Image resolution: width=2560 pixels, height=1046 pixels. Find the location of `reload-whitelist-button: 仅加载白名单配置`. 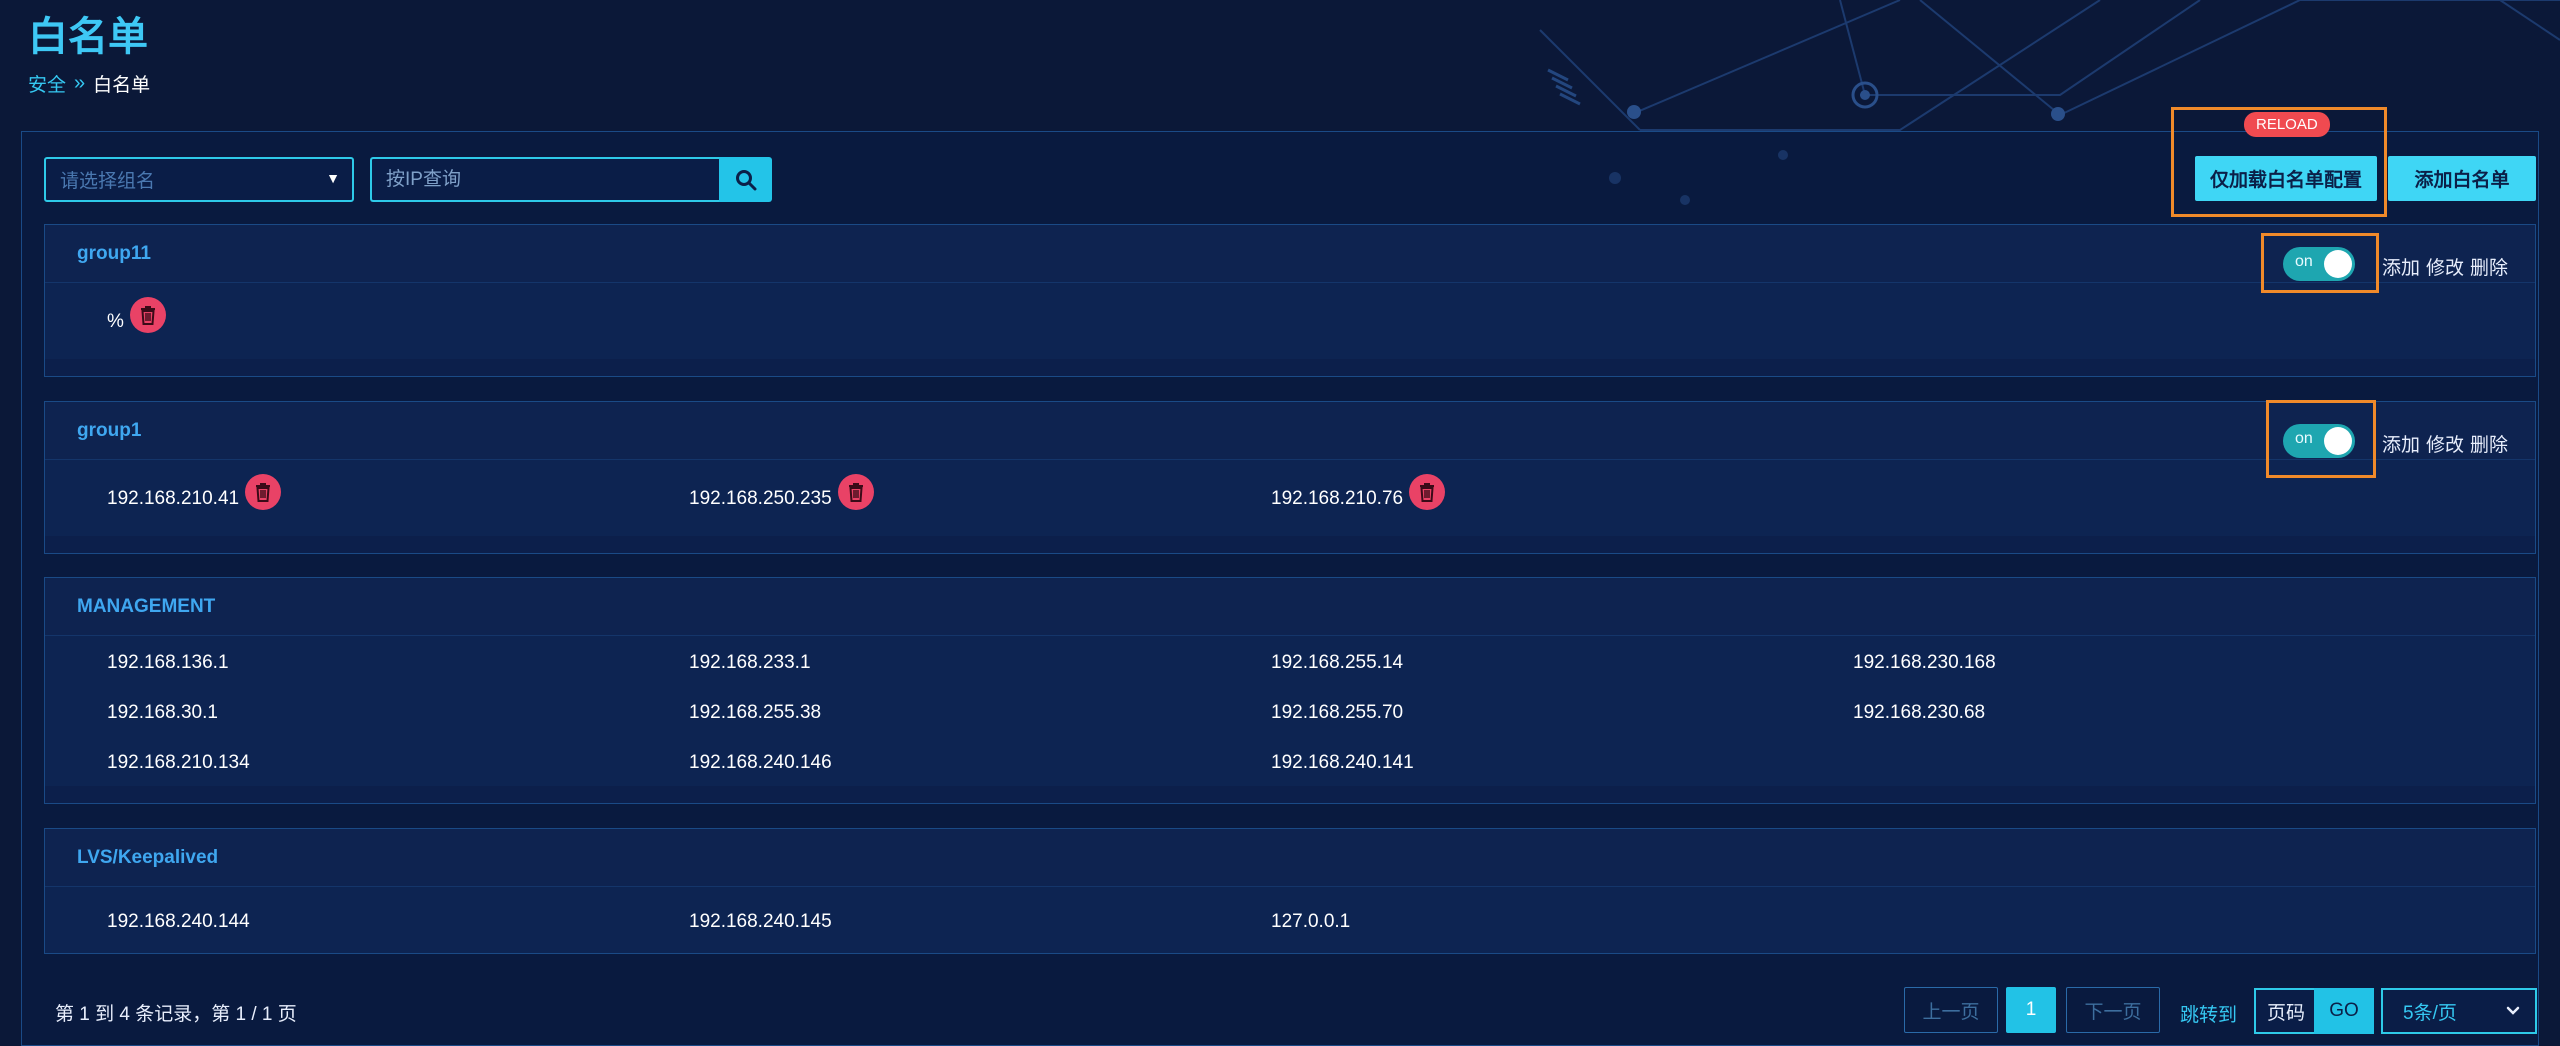

reload-whitelist-button: 仅加载白名单配置 is located at coordinates (2286, 178).